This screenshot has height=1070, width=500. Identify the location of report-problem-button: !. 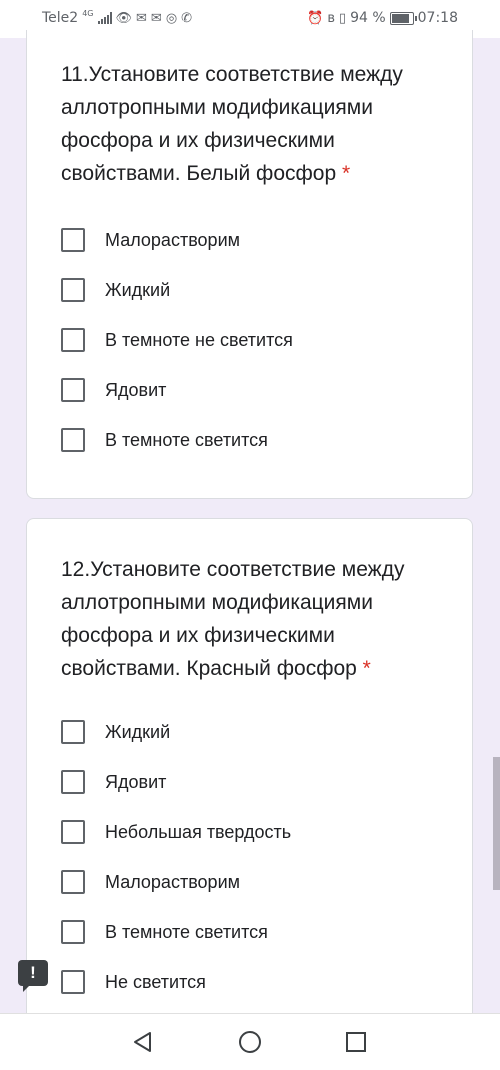
(33, 976).